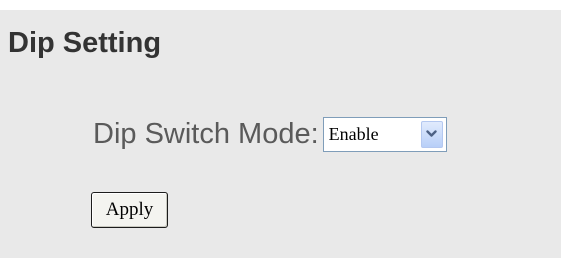  I want to click on dropdown-arrow-button, so click(431, 134).